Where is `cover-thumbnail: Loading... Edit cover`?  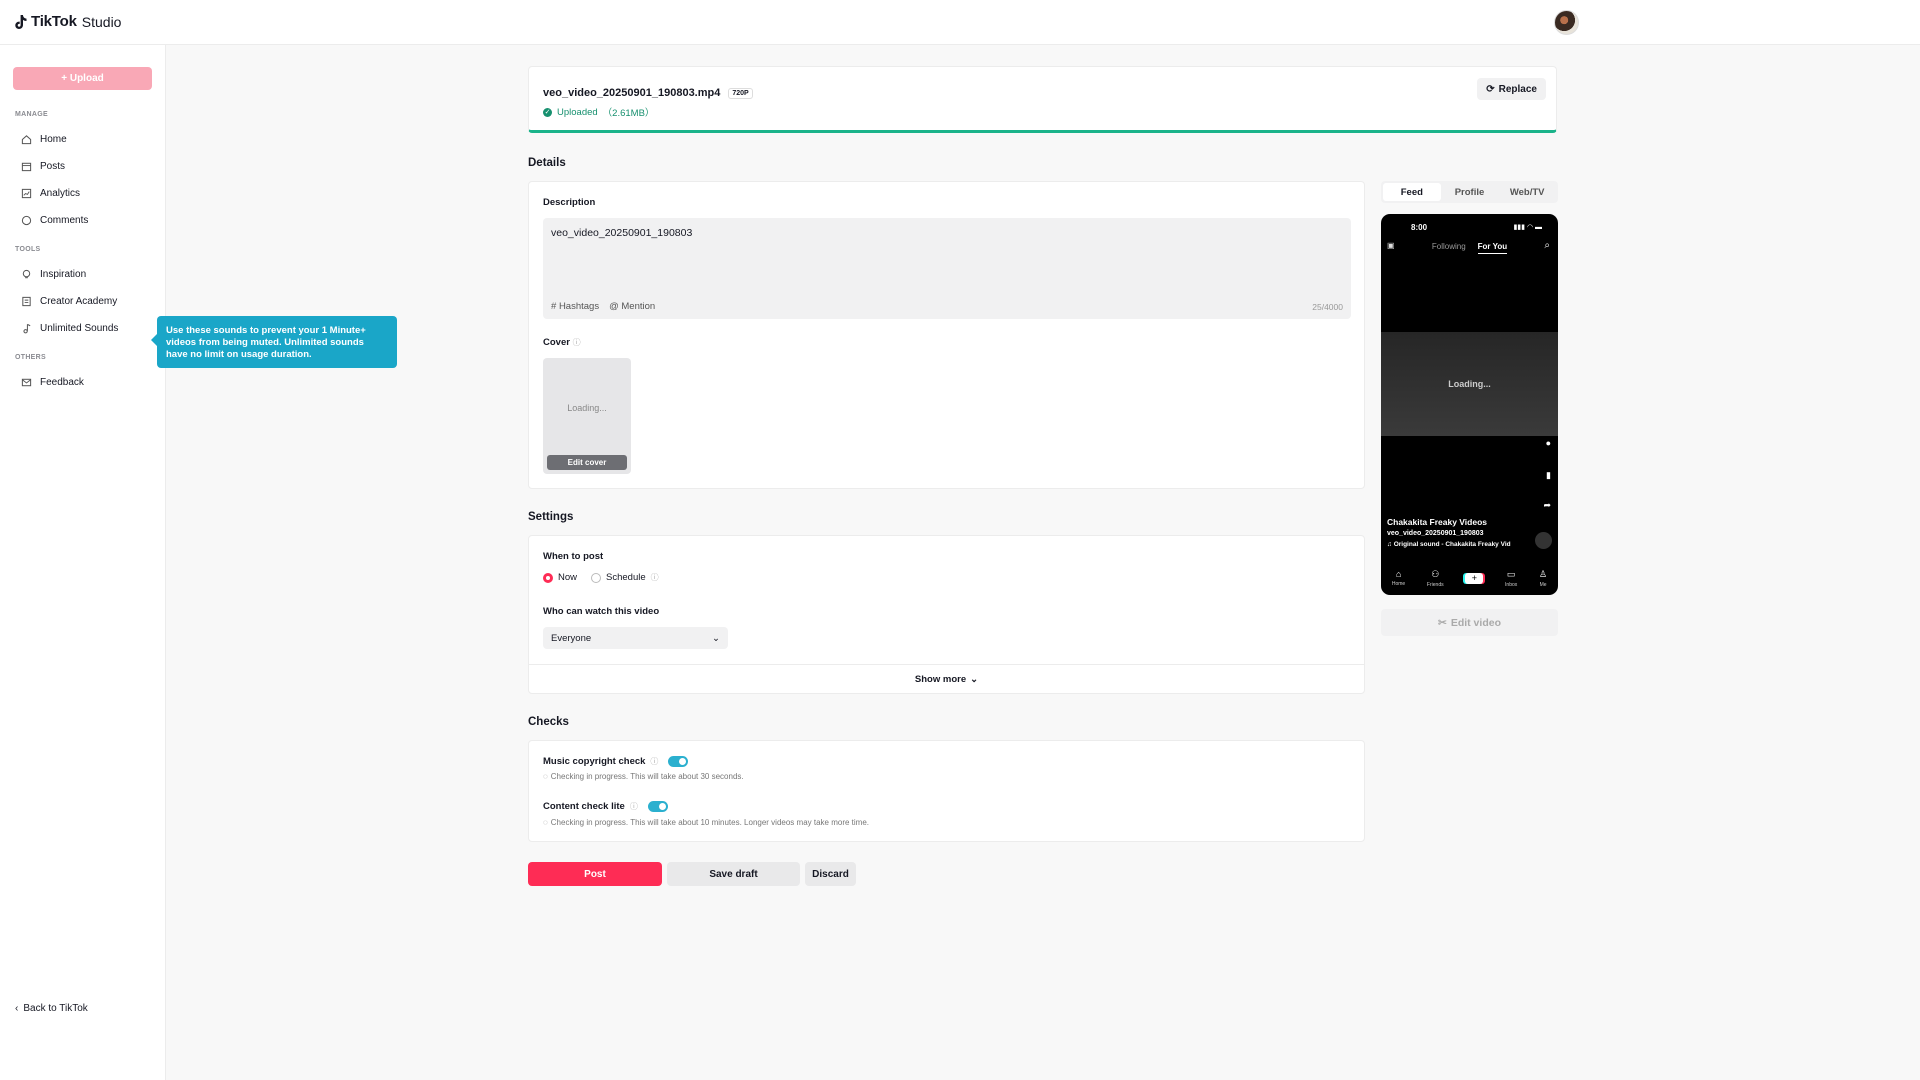
cover-thumbnail: Loading... Edit cover is located at coordinates (587, 416).